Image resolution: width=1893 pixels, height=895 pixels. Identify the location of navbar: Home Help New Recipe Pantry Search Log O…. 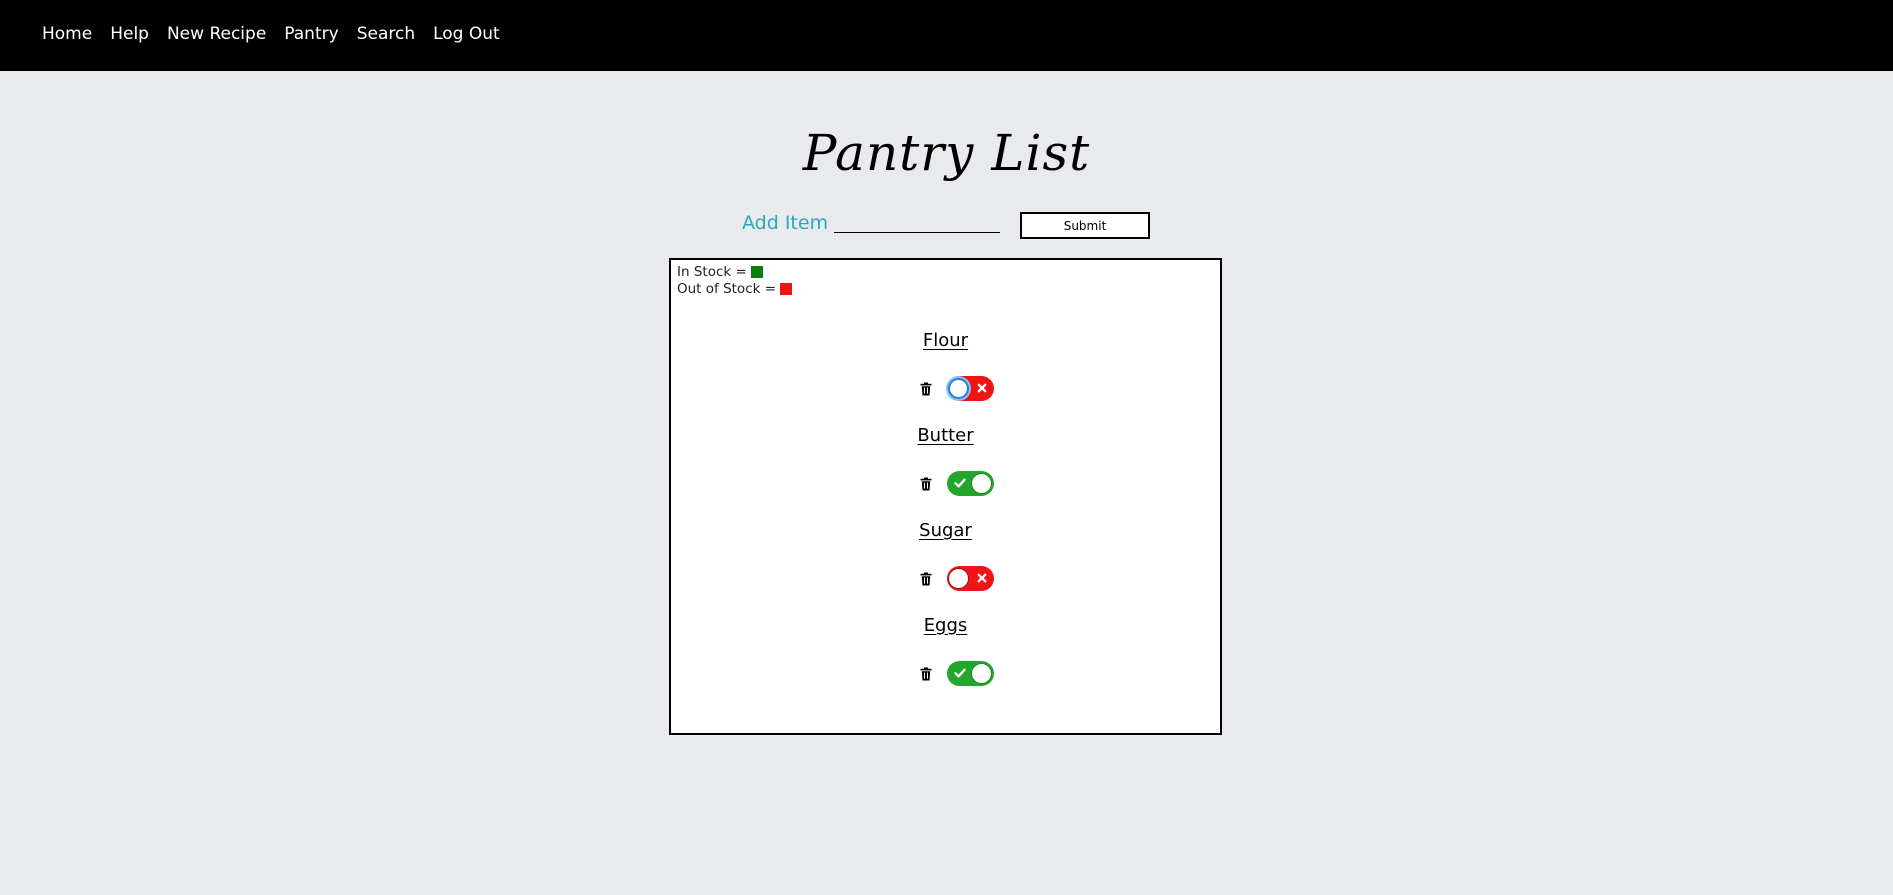
(946, 35).